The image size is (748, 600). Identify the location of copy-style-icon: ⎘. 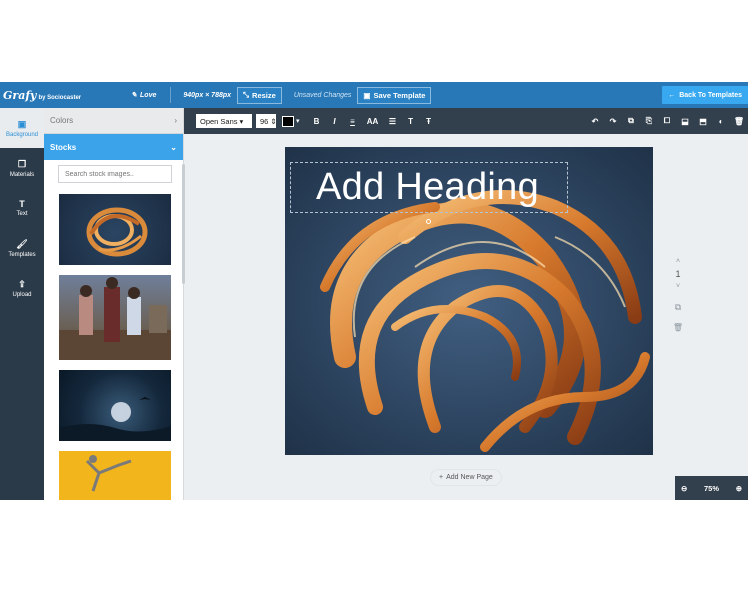
(649, 121).